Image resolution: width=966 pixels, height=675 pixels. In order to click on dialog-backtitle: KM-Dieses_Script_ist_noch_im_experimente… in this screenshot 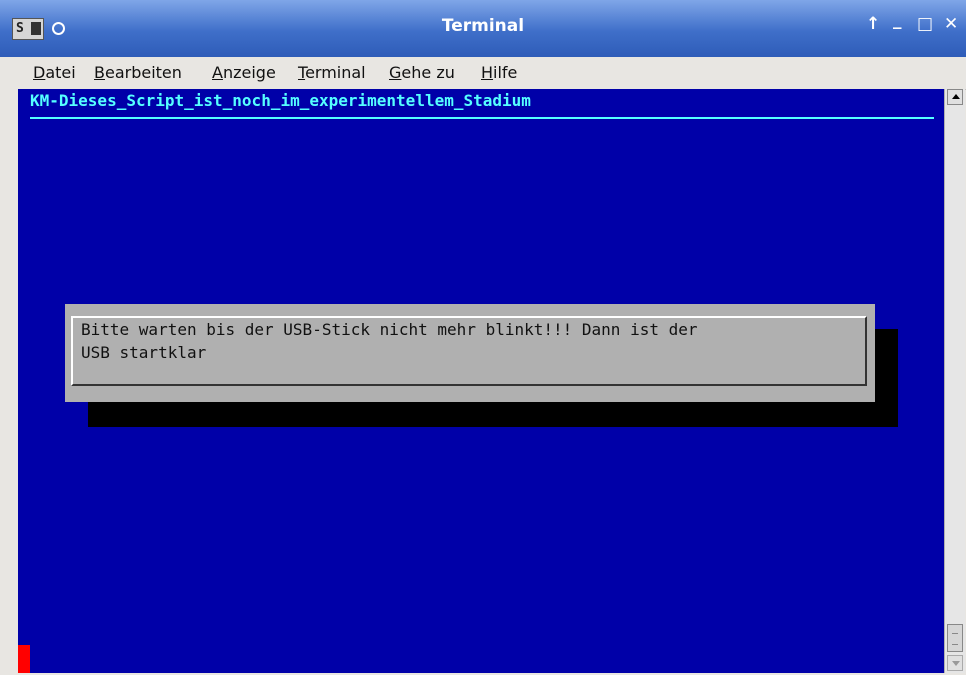, I will do `click(280, 100)`.